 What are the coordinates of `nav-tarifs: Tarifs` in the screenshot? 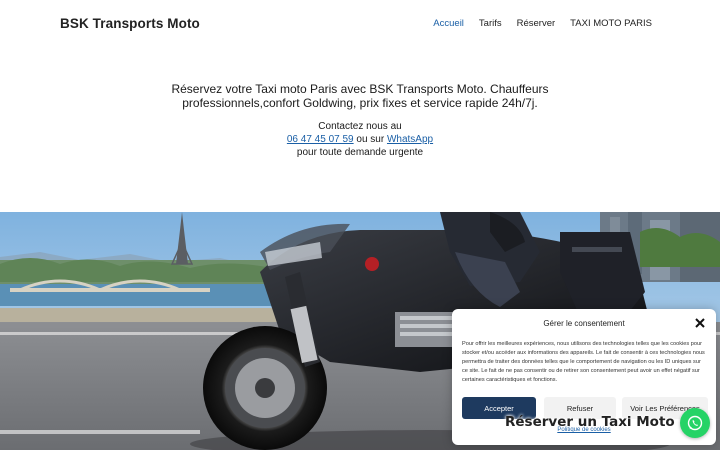 It's located at (490, 23).